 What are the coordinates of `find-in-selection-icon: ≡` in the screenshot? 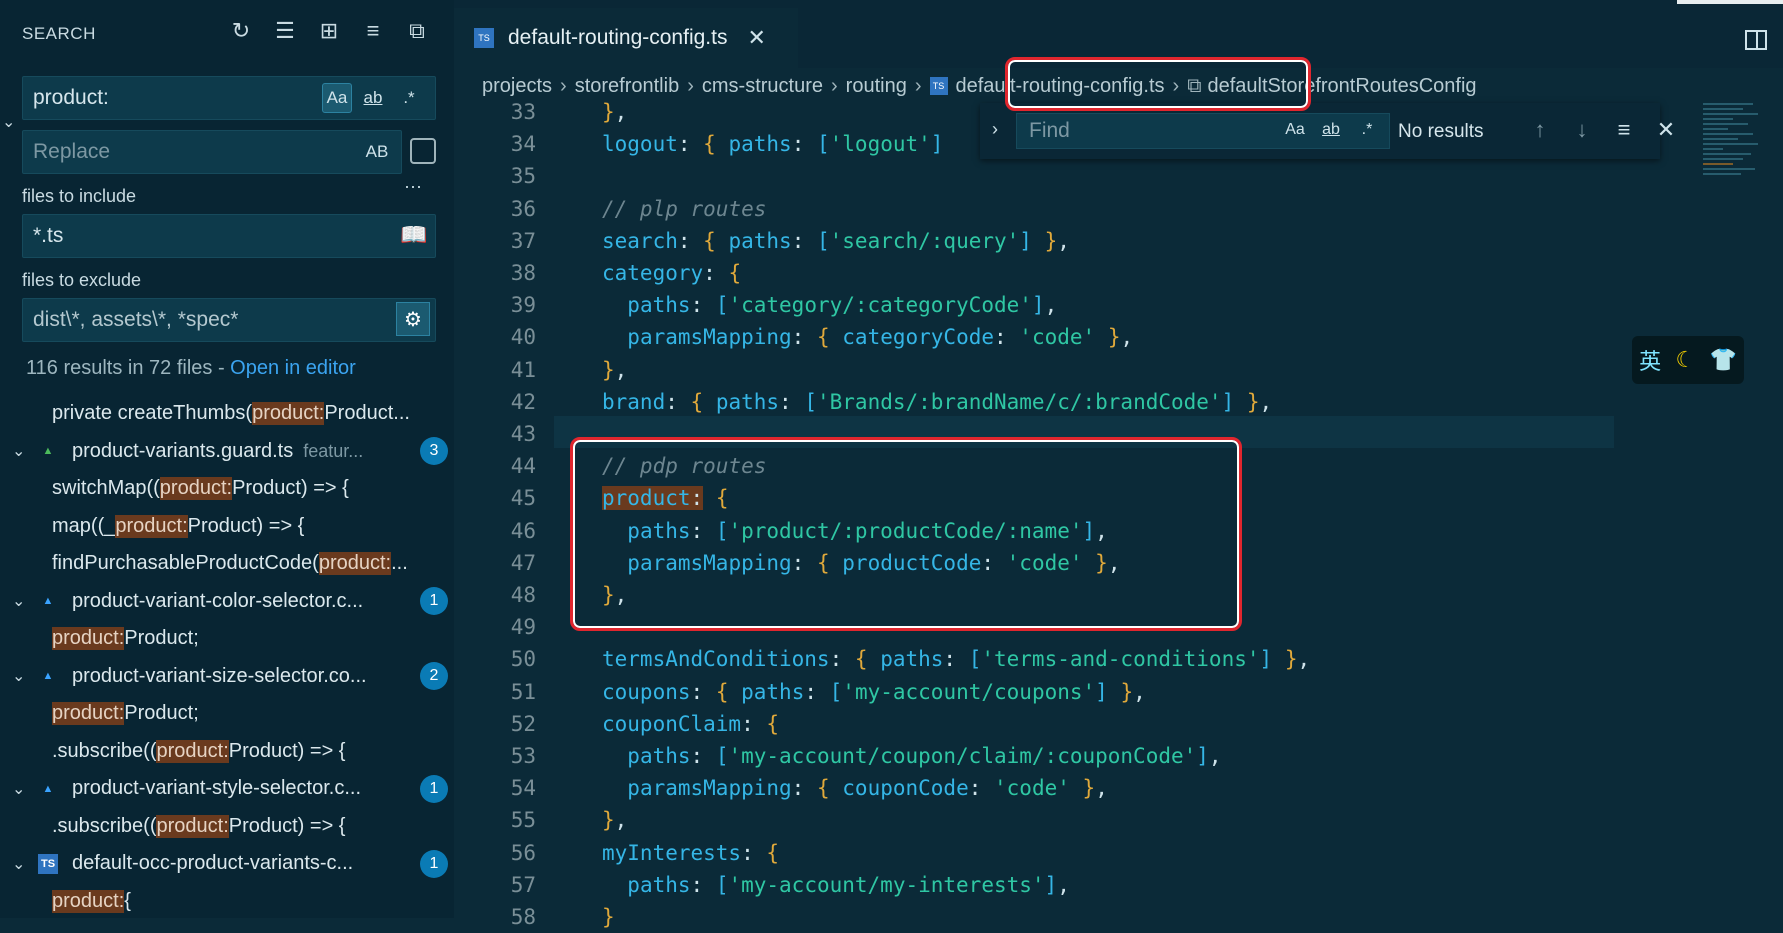 It's located at (1624, 130).